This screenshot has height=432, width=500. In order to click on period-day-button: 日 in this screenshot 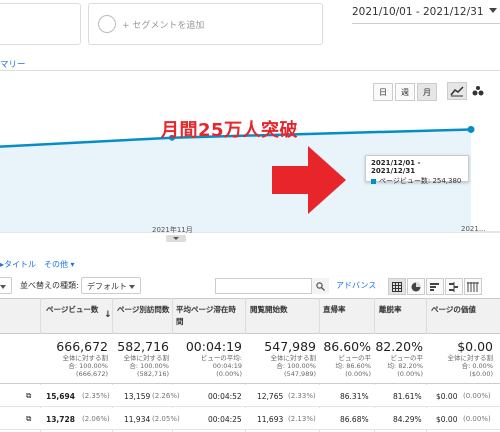, I will do `click(383, 92)`.